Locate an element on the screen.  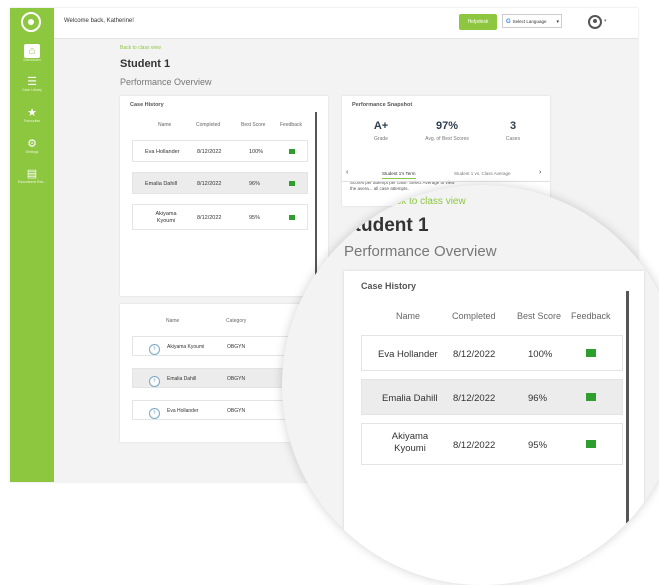
sidebar-item-case-library: ☰ Case Library is located at coordinates (32, 84).